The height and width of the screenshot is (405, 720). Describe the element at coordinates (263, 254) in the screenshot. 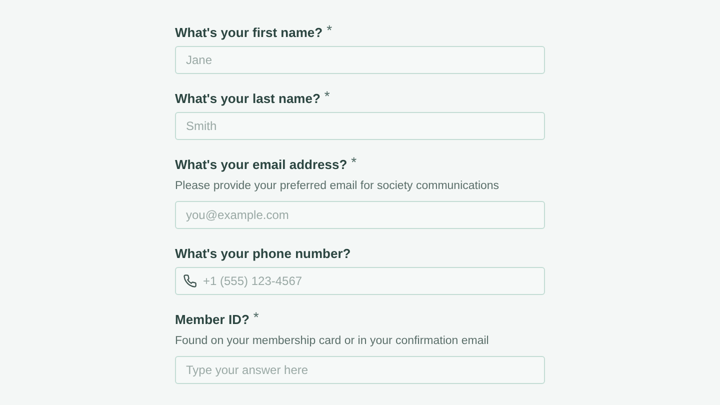

I see `field-label: What's your phone number?` at that location.